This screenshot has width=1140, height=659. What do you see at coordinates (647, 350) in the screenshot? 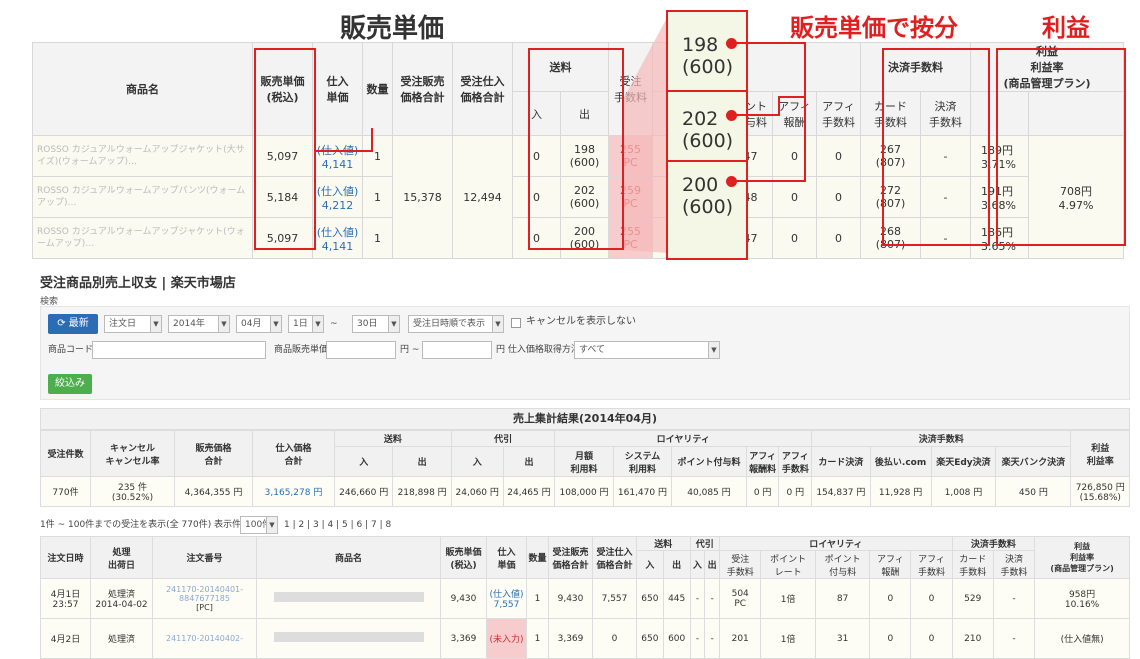
I see `cost-method-select: すべて ▼` at bounding box center [647, 350].